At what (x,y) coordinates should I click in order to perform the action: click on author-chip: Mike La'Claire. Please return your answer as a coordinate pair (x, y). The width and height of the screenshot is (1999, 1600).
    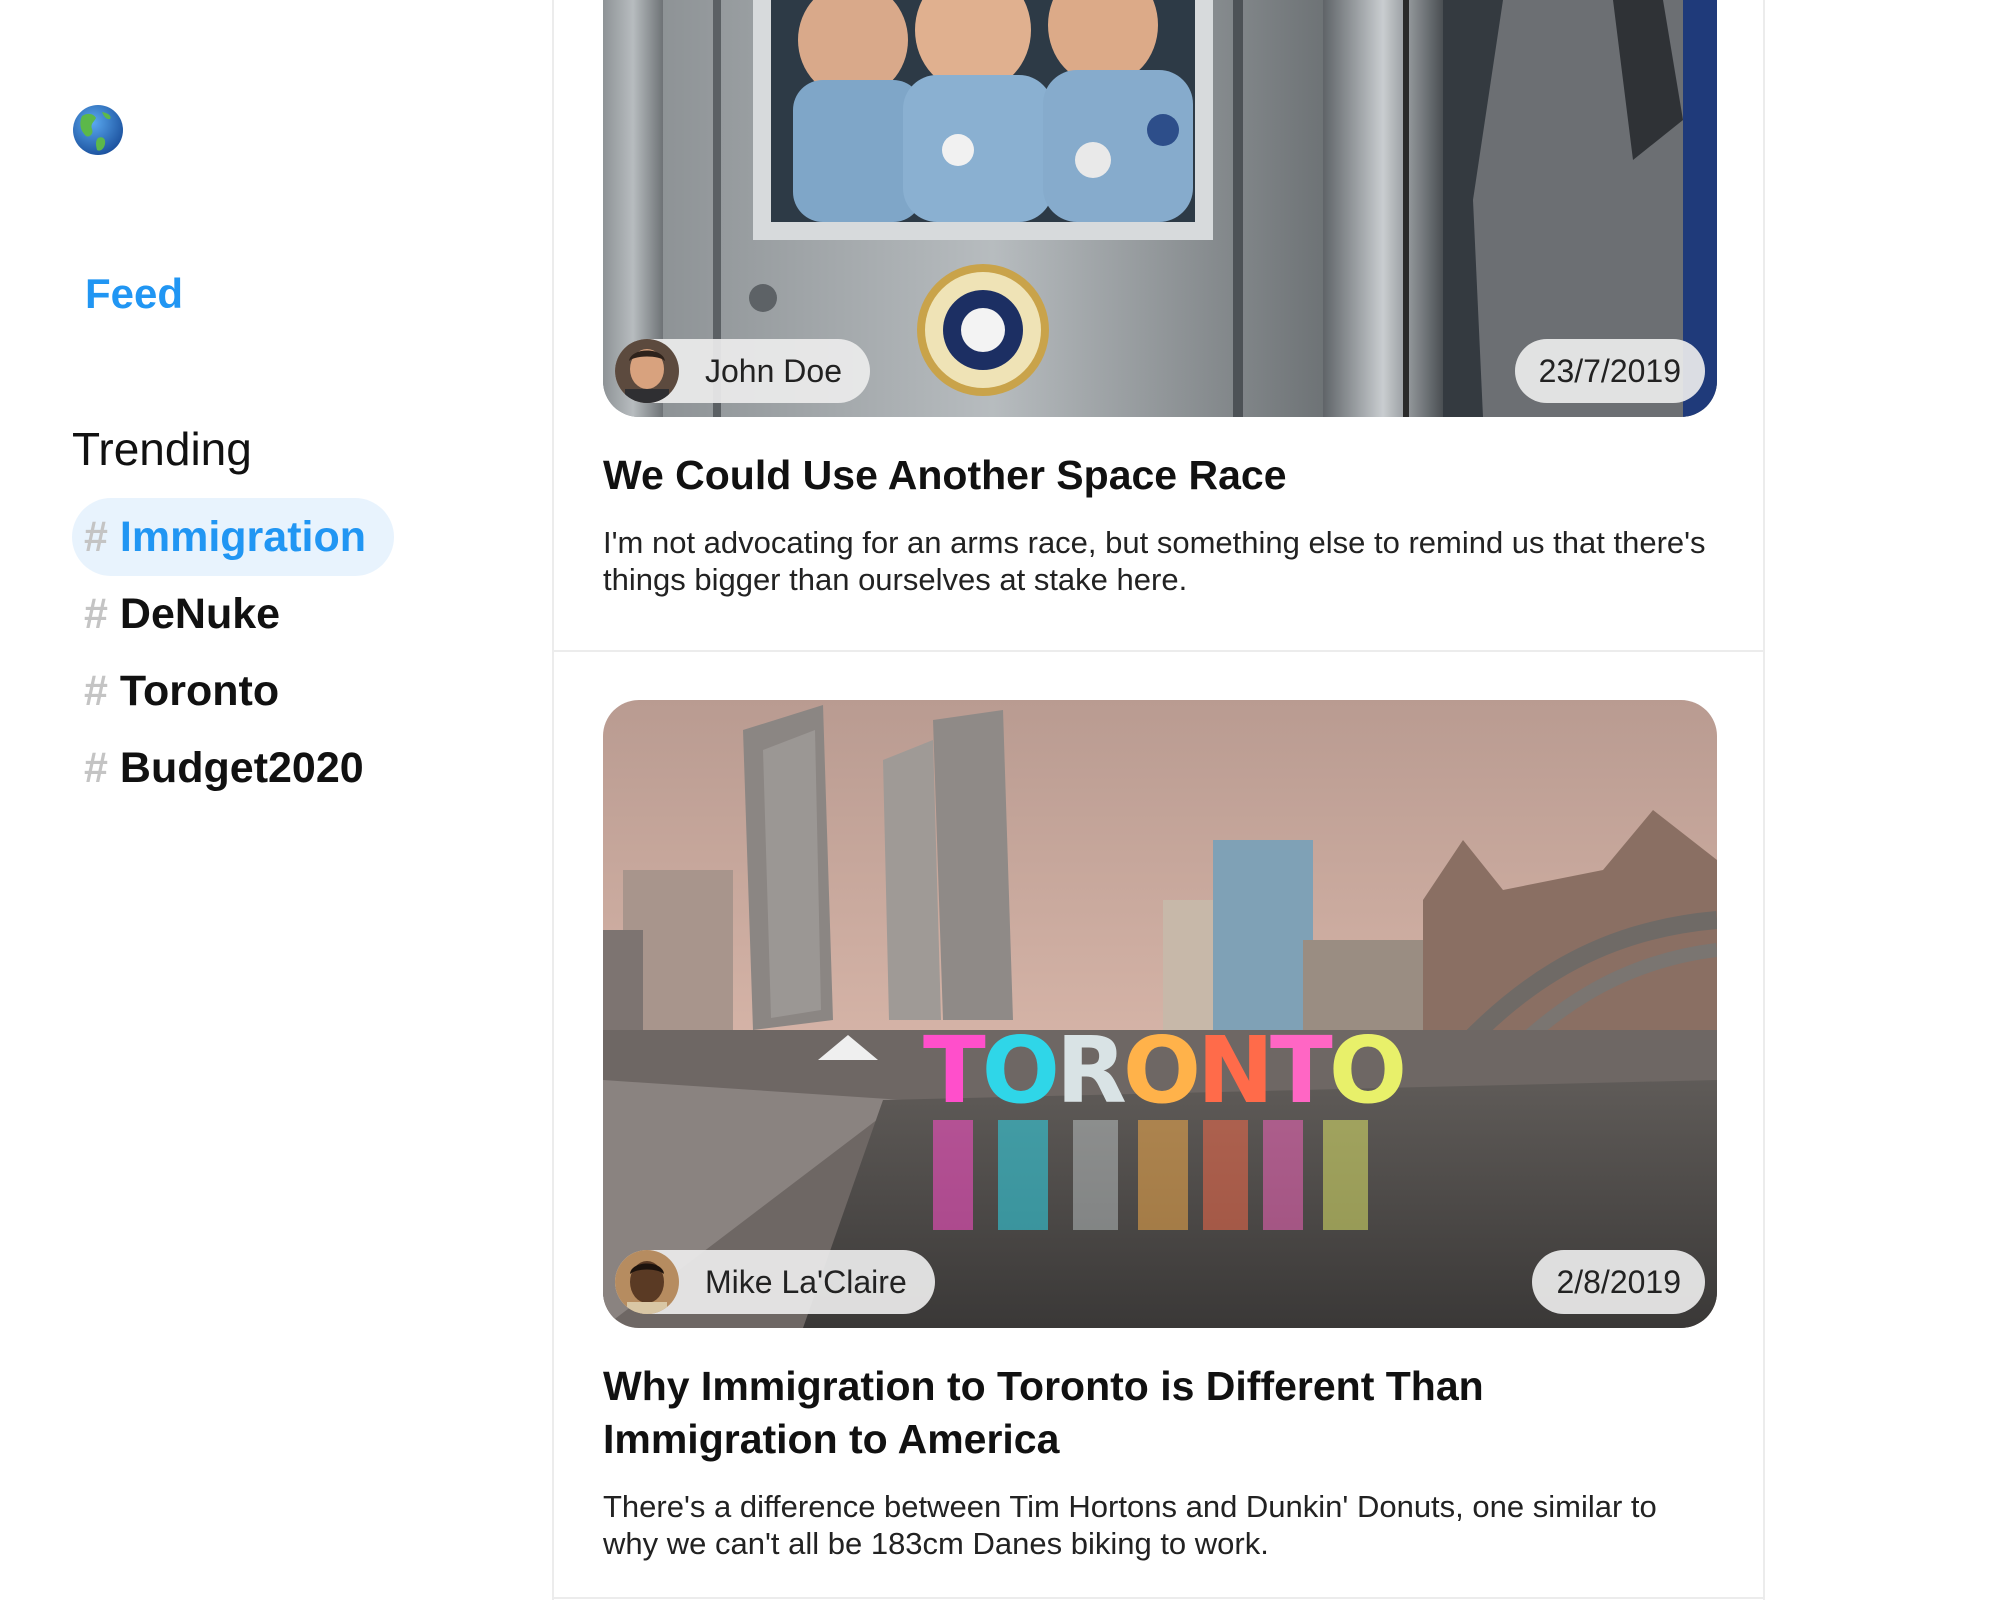
    Looking at the image, I should click on (775, 1282).